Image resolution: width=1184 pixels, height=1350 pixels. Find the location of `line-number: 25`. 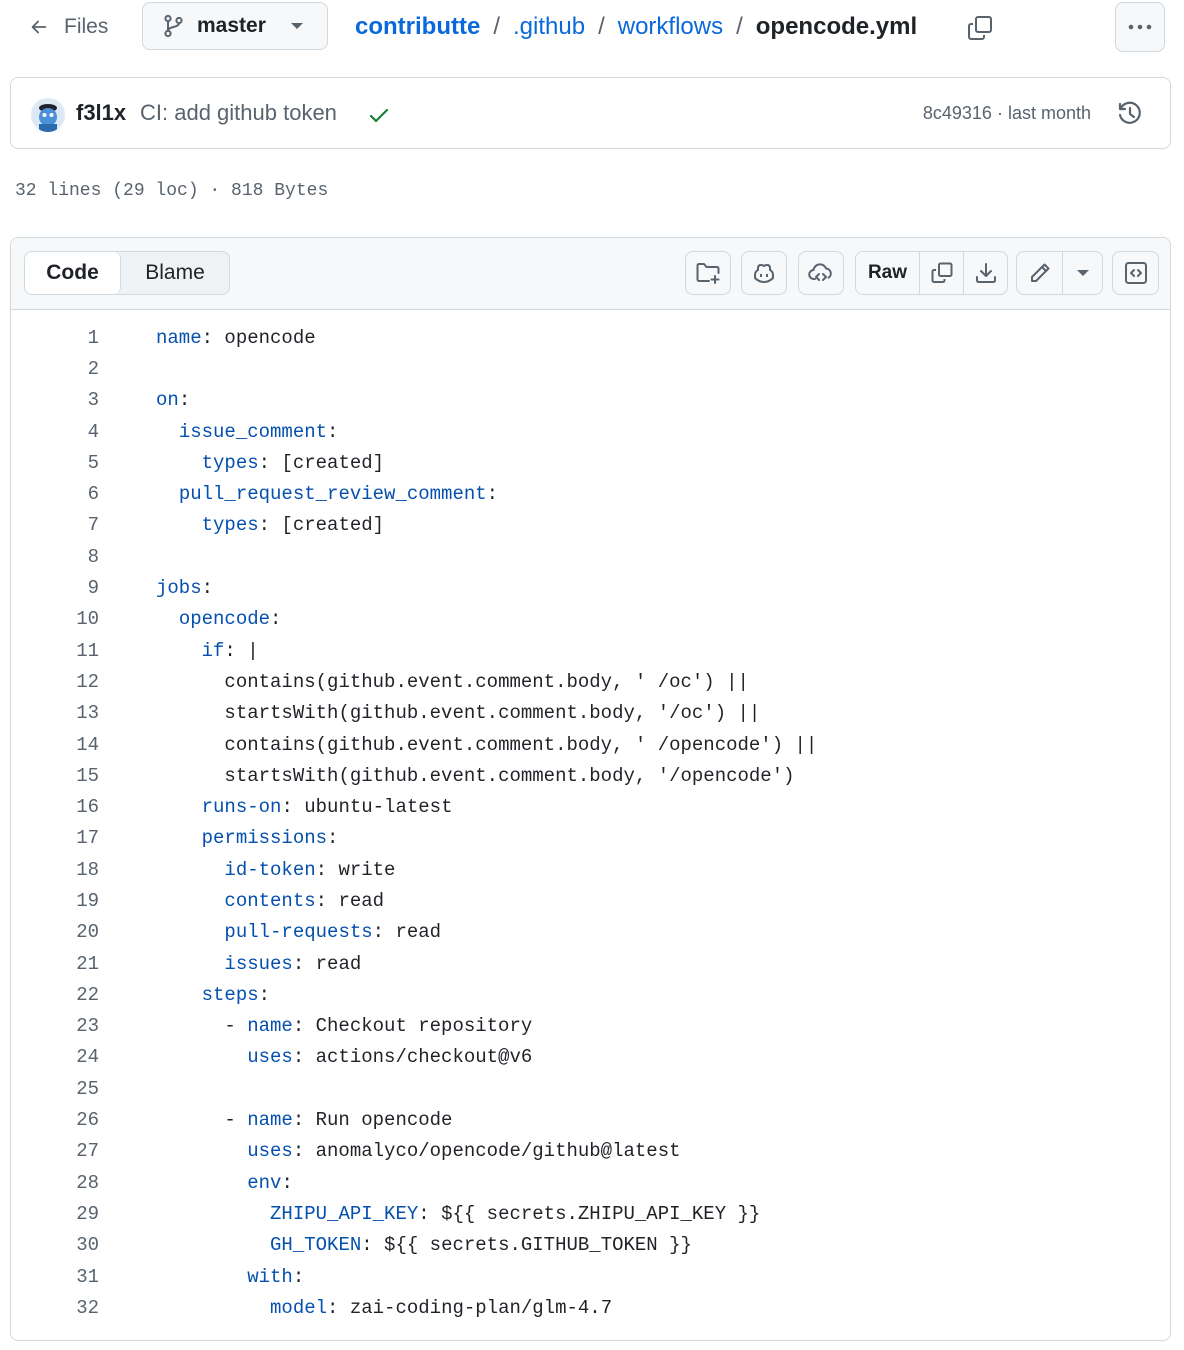

line-number: 25 is located at coordinates (55, 1089).